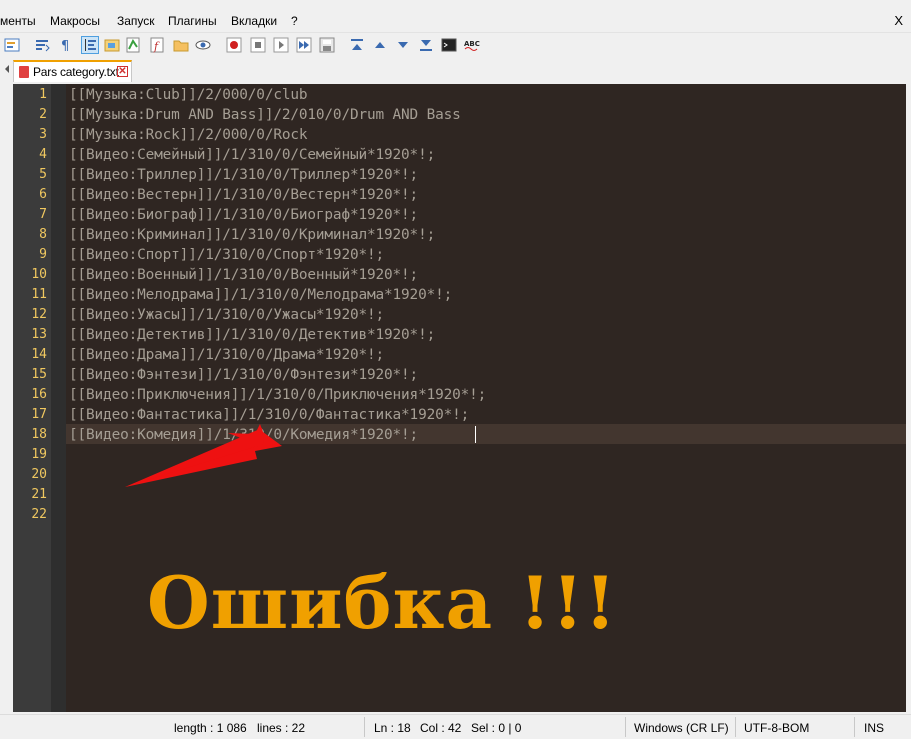 Image resolution: width=911 pixels, height=739 pixels. I want to click on tab-bar, so click(455, 69).